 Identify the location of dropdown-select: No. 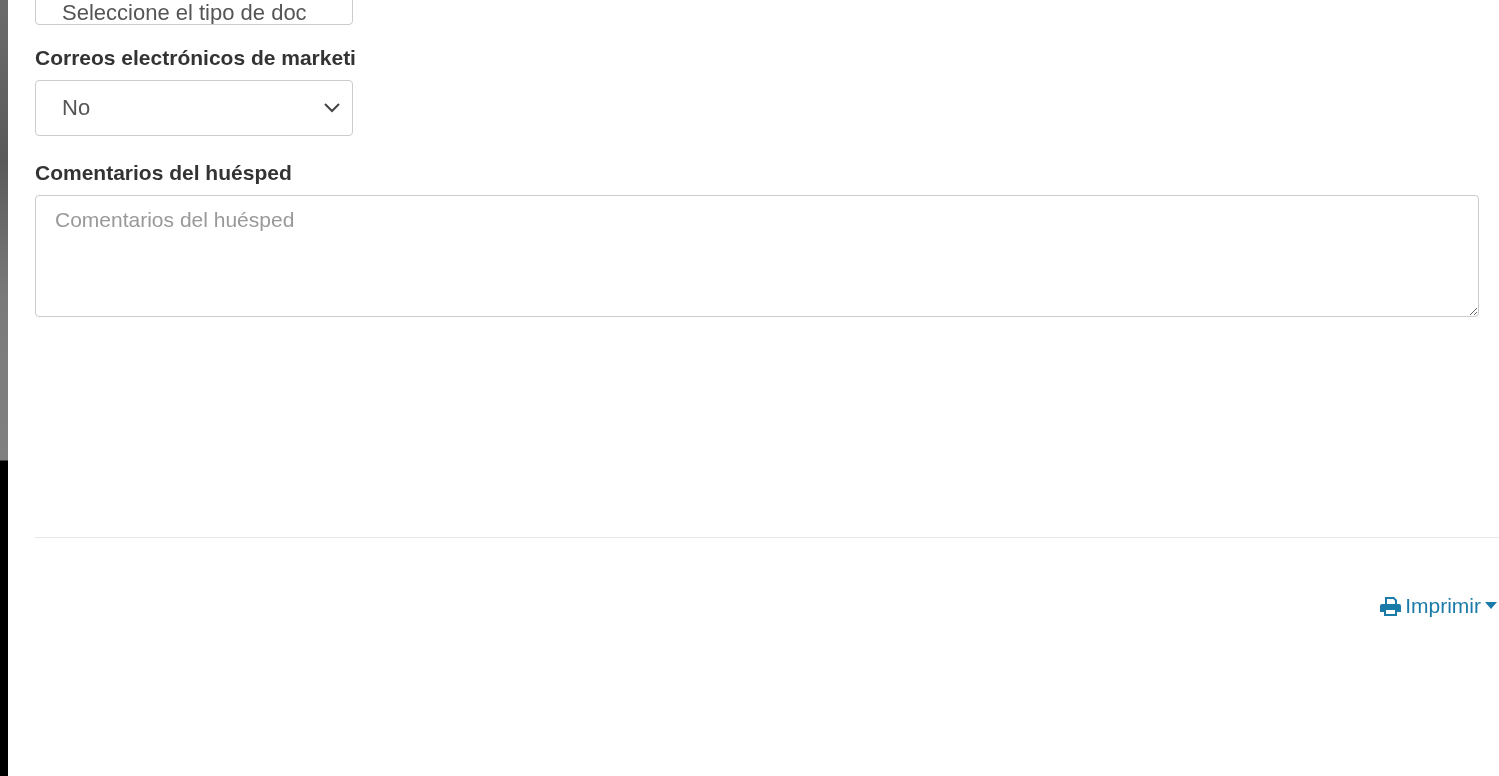
(194, 108).